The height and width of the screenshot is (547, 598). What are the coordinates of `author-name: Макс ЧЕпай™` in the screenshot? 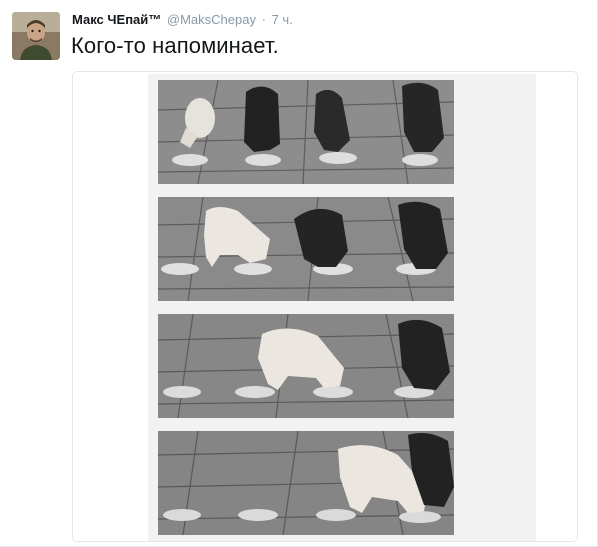 It's located at (116, 19).